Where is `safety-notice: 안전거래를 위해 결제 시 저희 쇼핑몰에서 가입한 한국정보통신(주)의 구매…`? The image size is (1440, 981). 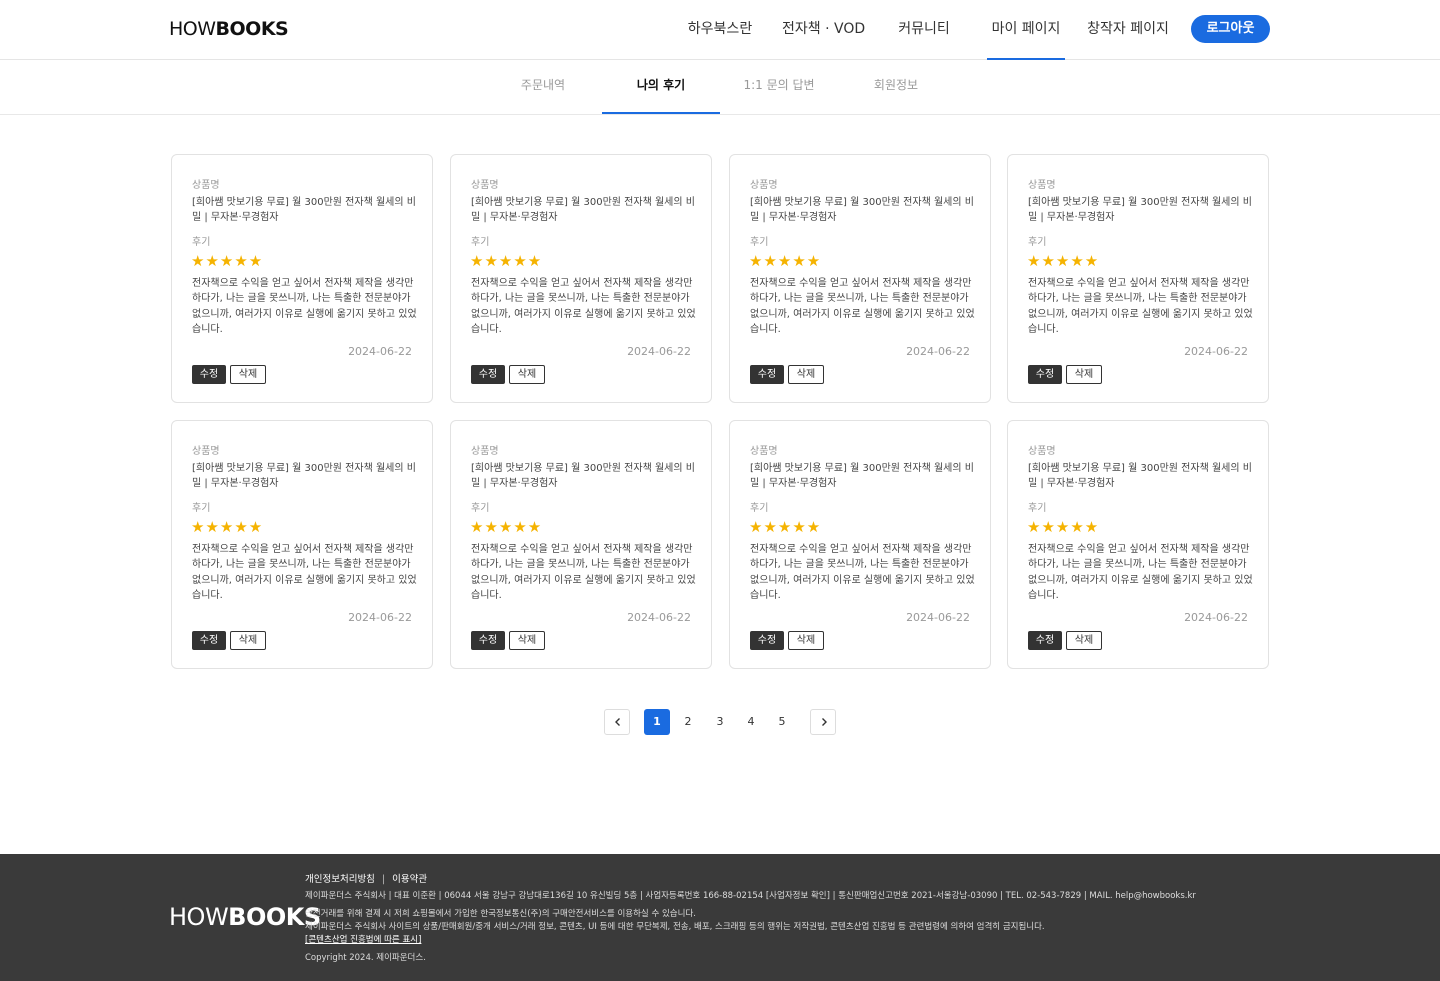 safety-notice: 안전거래를 위해 결제 시 저희 쇼핑몰에서 가입한 한국정보통신(주)의 구매… is located at coordinates (500, 914).